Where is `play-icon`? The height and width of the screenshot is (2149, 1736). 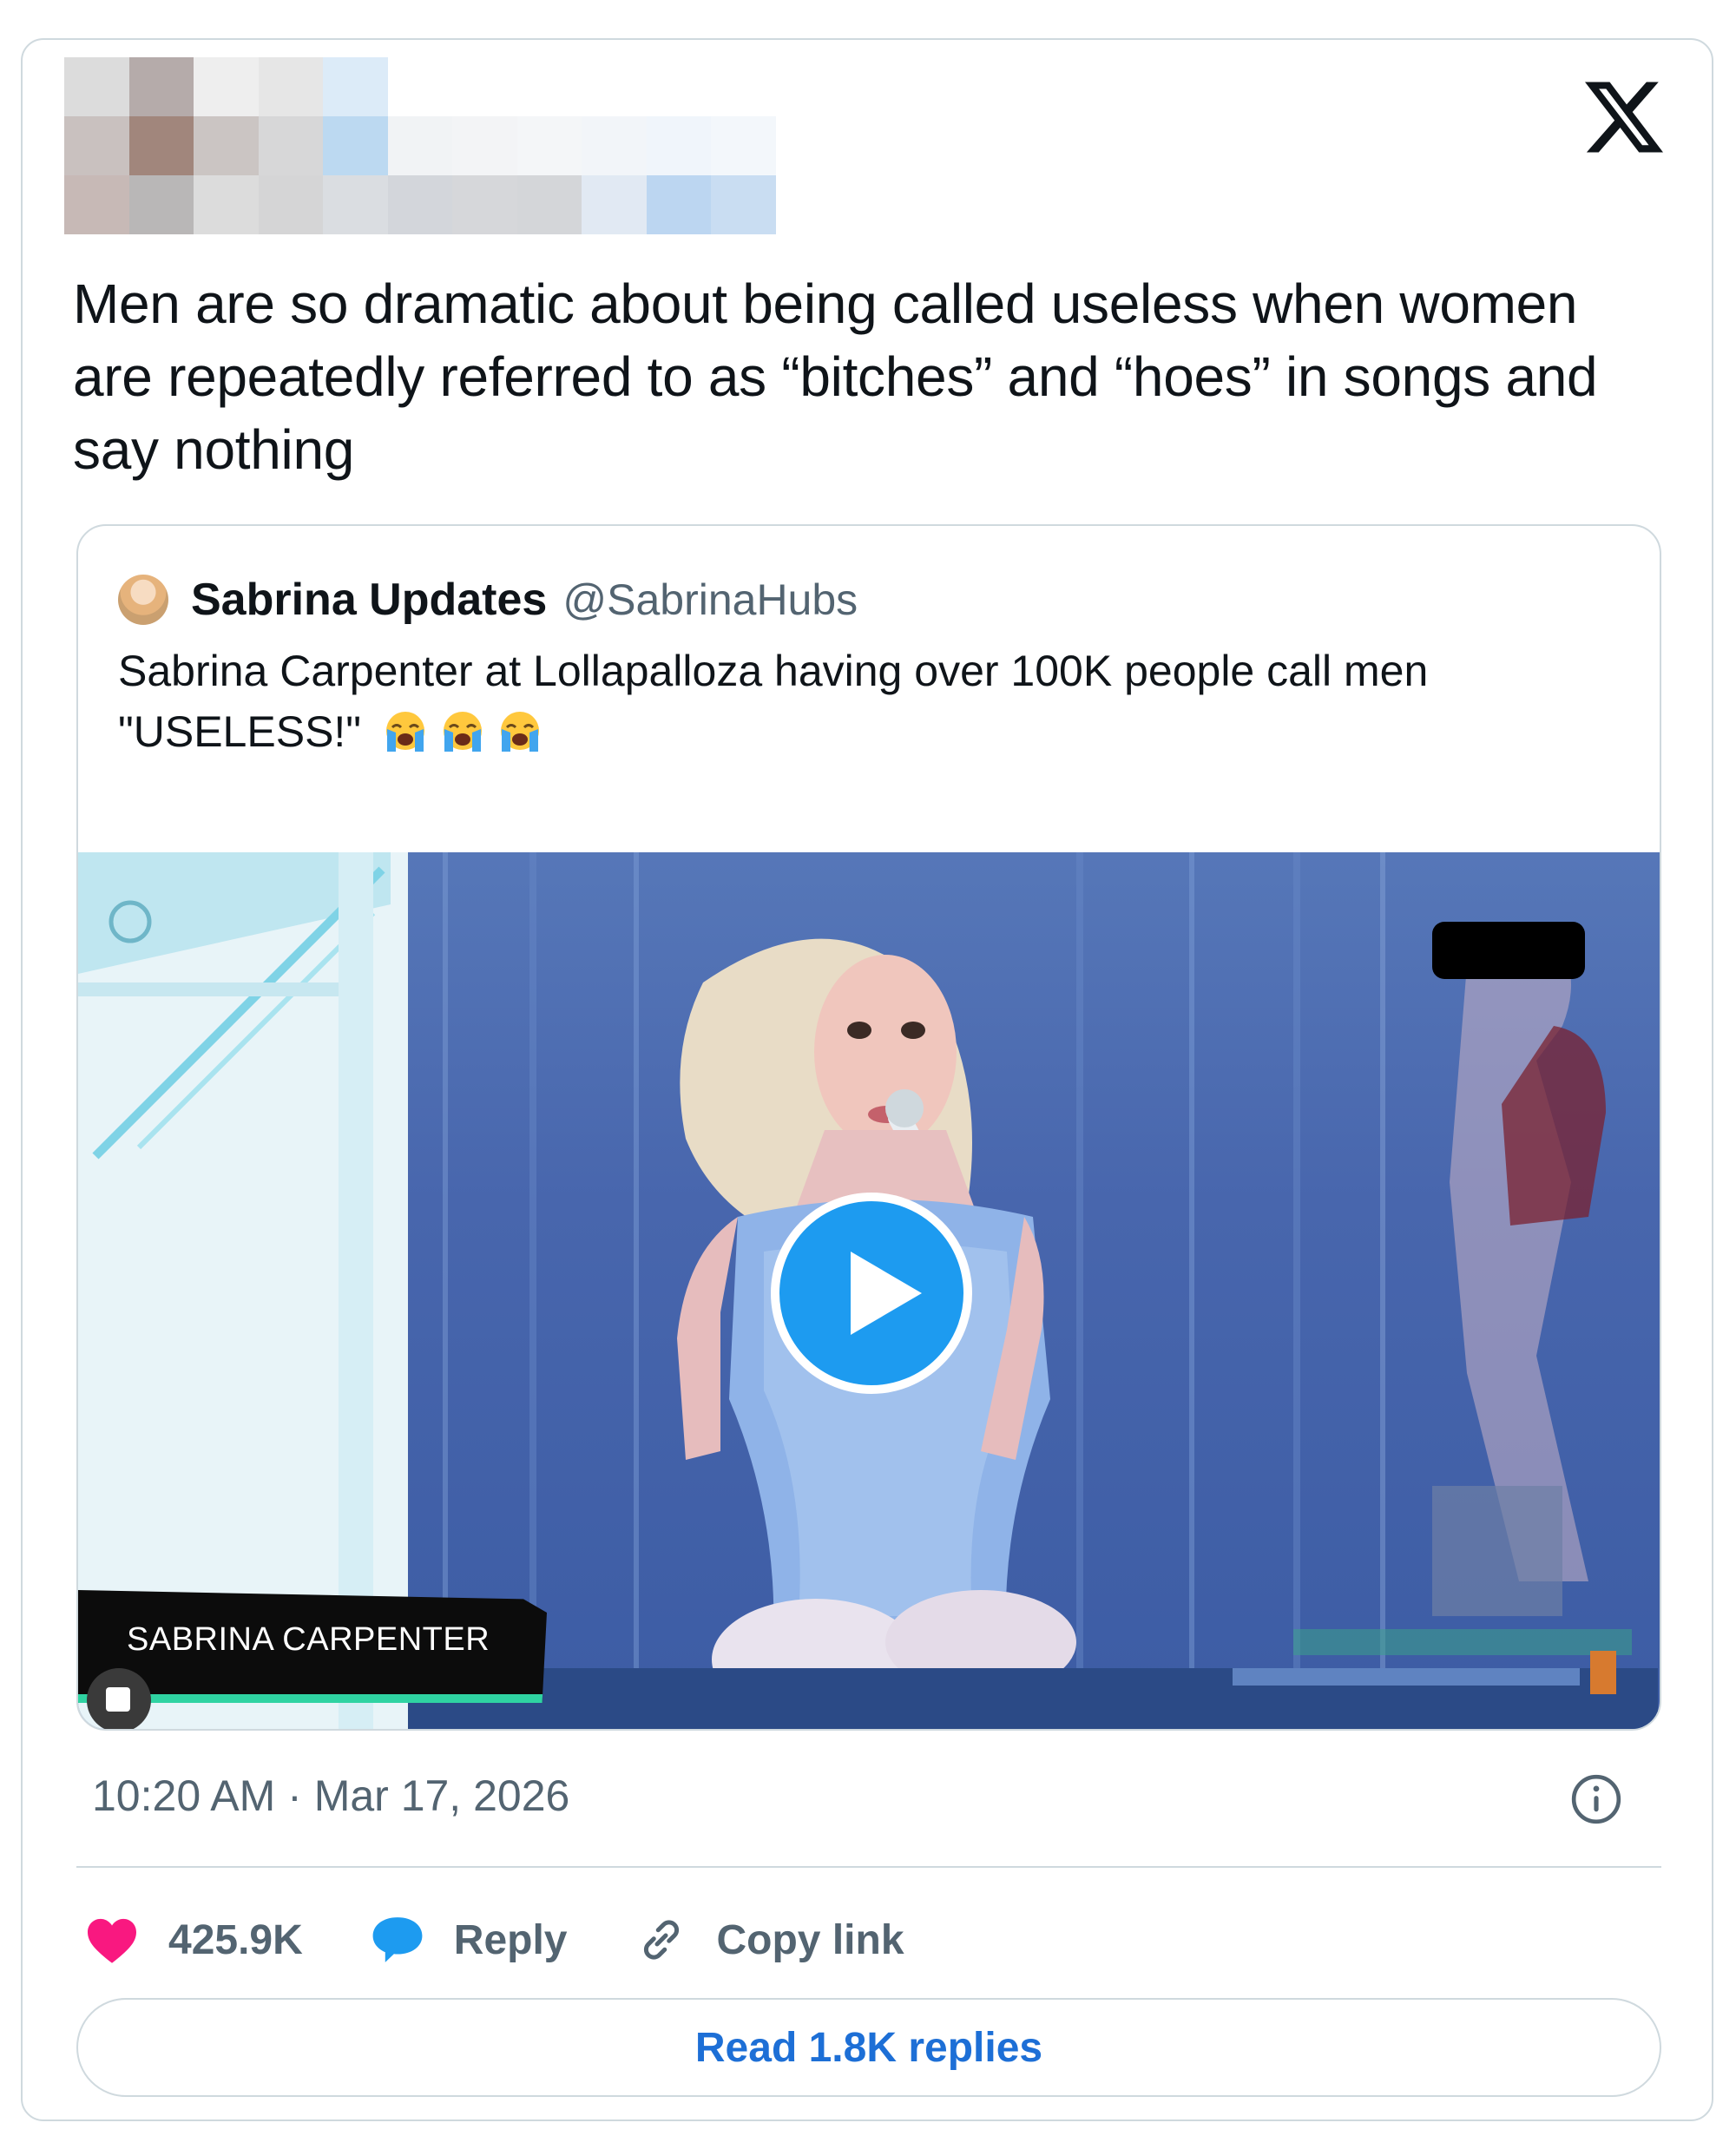
play-icon is located at coordinates (871, 1294).